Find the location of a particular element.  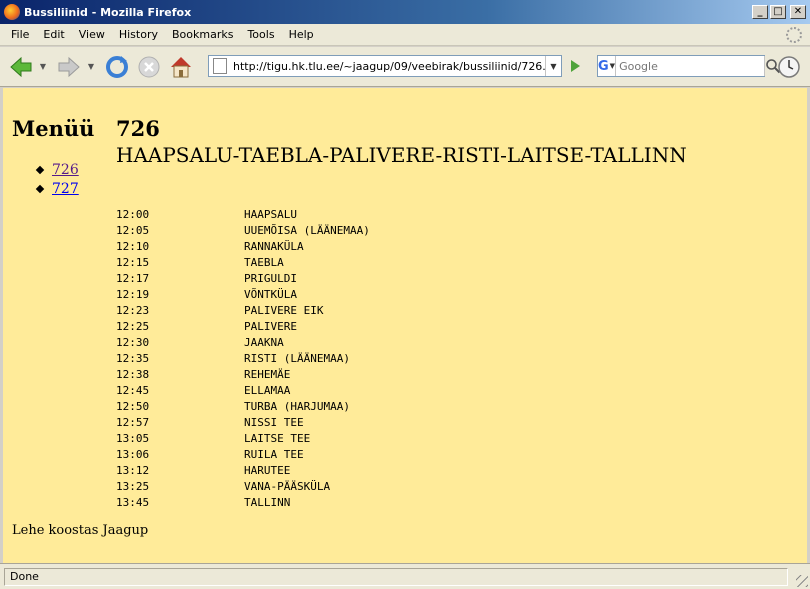

stop-row: 12:23 PALIVERE EIK is located at coordinates (243, 310).